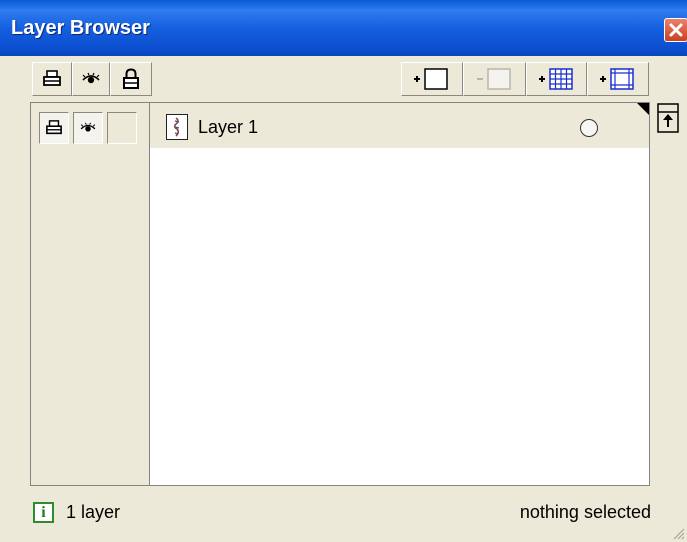 The height and width of the screenshot is (542, 687). Describe the element at coordinates (228, 127) in the screenshot. I see `layer-name: Layer 1` at that location.